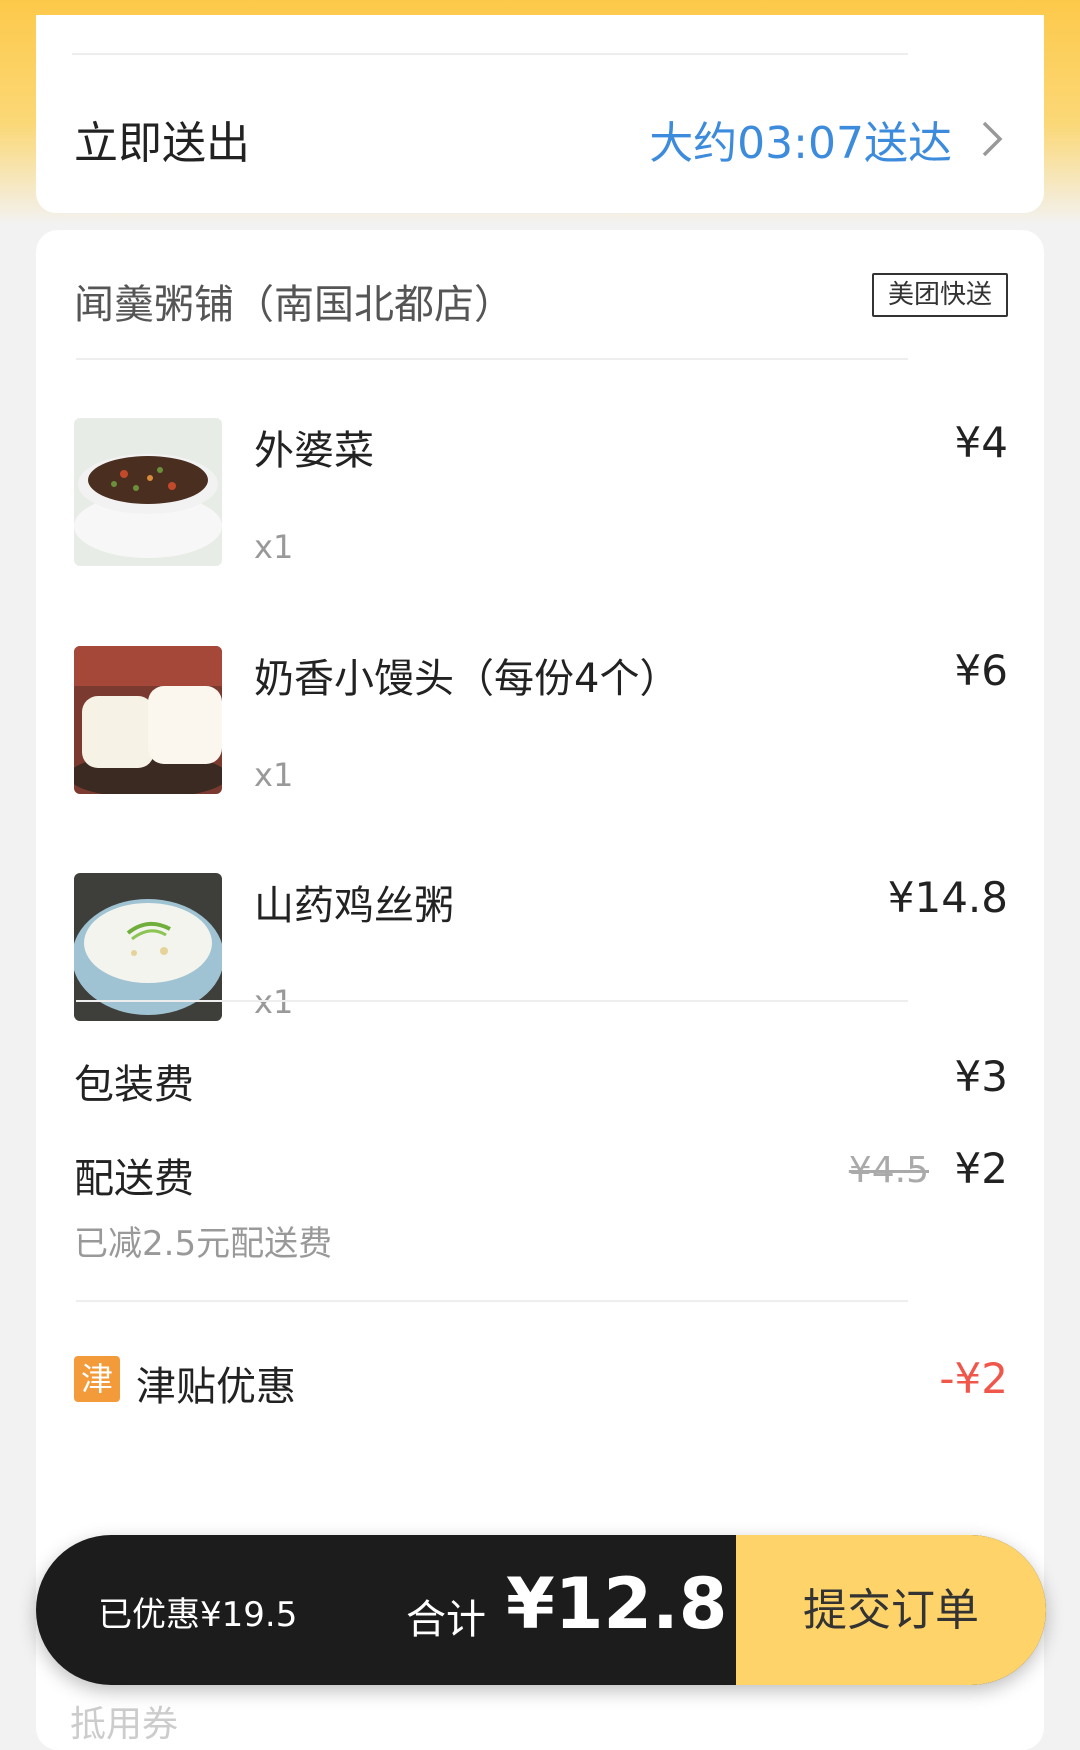  Describe the element at coordinates (162, 143) in the screenshot. I see `delivery-option-label: 立即送出` at that location.